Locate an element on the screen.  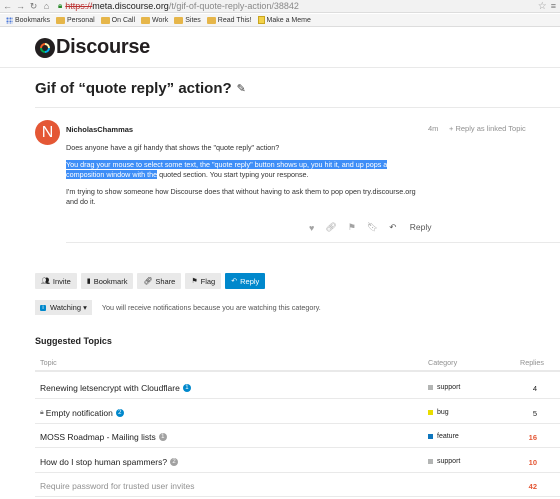
bookmark-work: Work is located at coordinates (154, 20).